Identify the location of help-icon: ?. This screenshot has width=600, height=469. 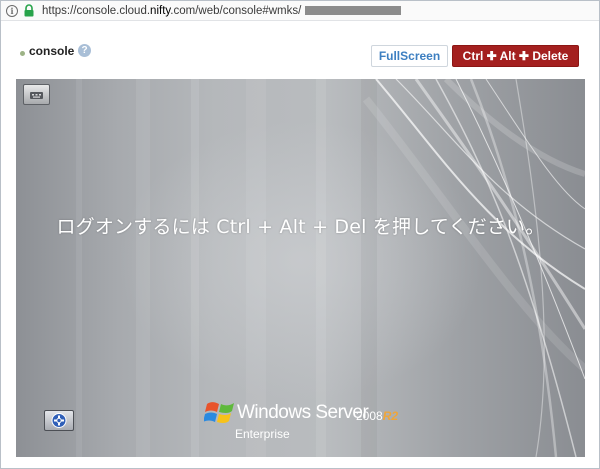
(84, 50).